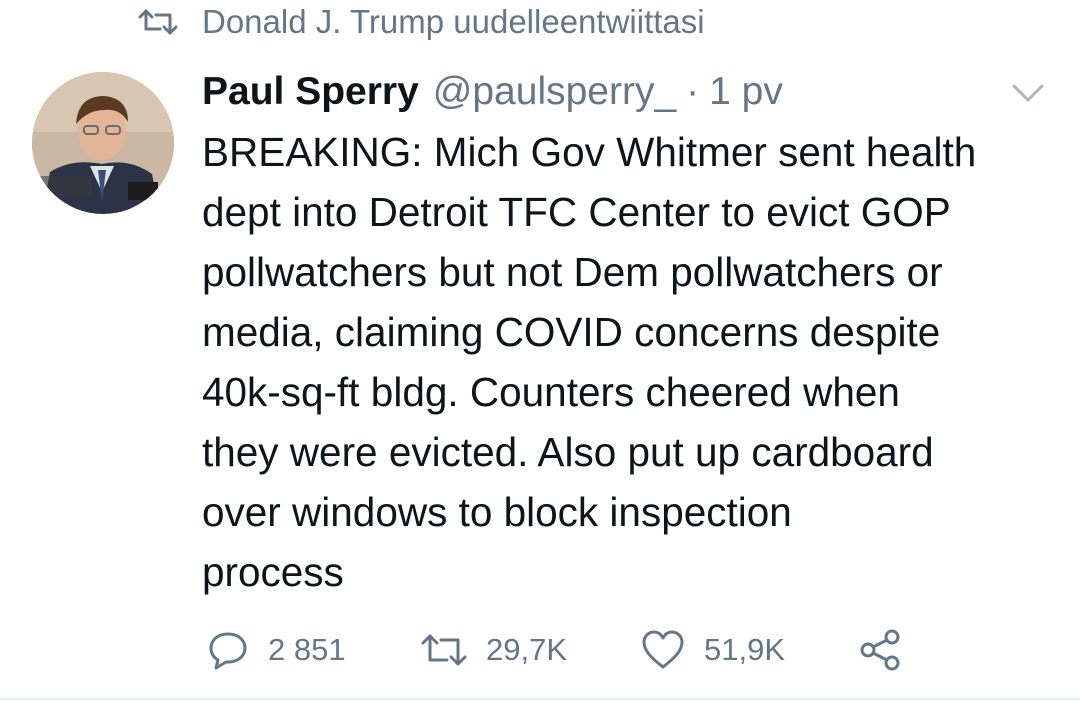  I want to click on retweet-context-text: Donald J. Trump uudelleentwiittasi, so click(453, 22).